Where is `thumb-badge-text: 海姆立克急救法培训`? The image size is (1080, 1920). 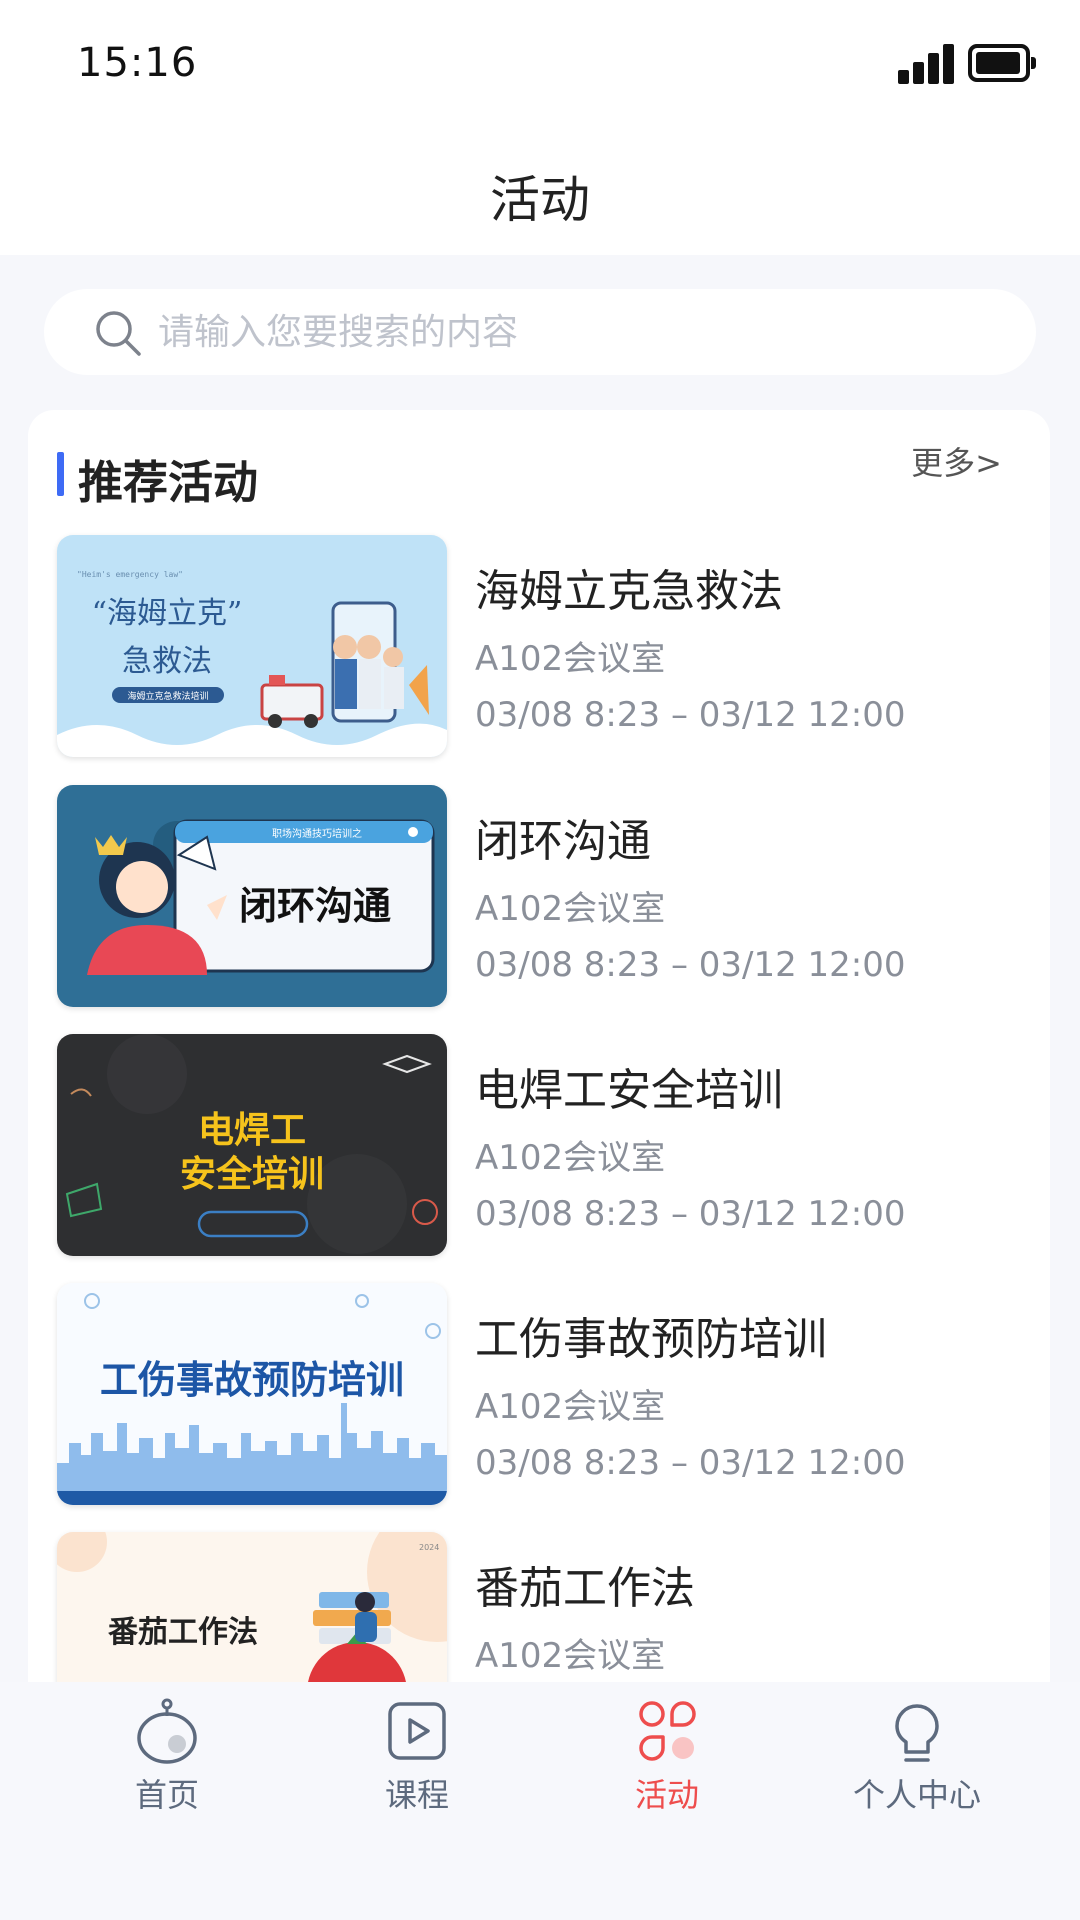 thumb-badge-text: 海姆立克急救法培训 is located at coordinates (167, 696).